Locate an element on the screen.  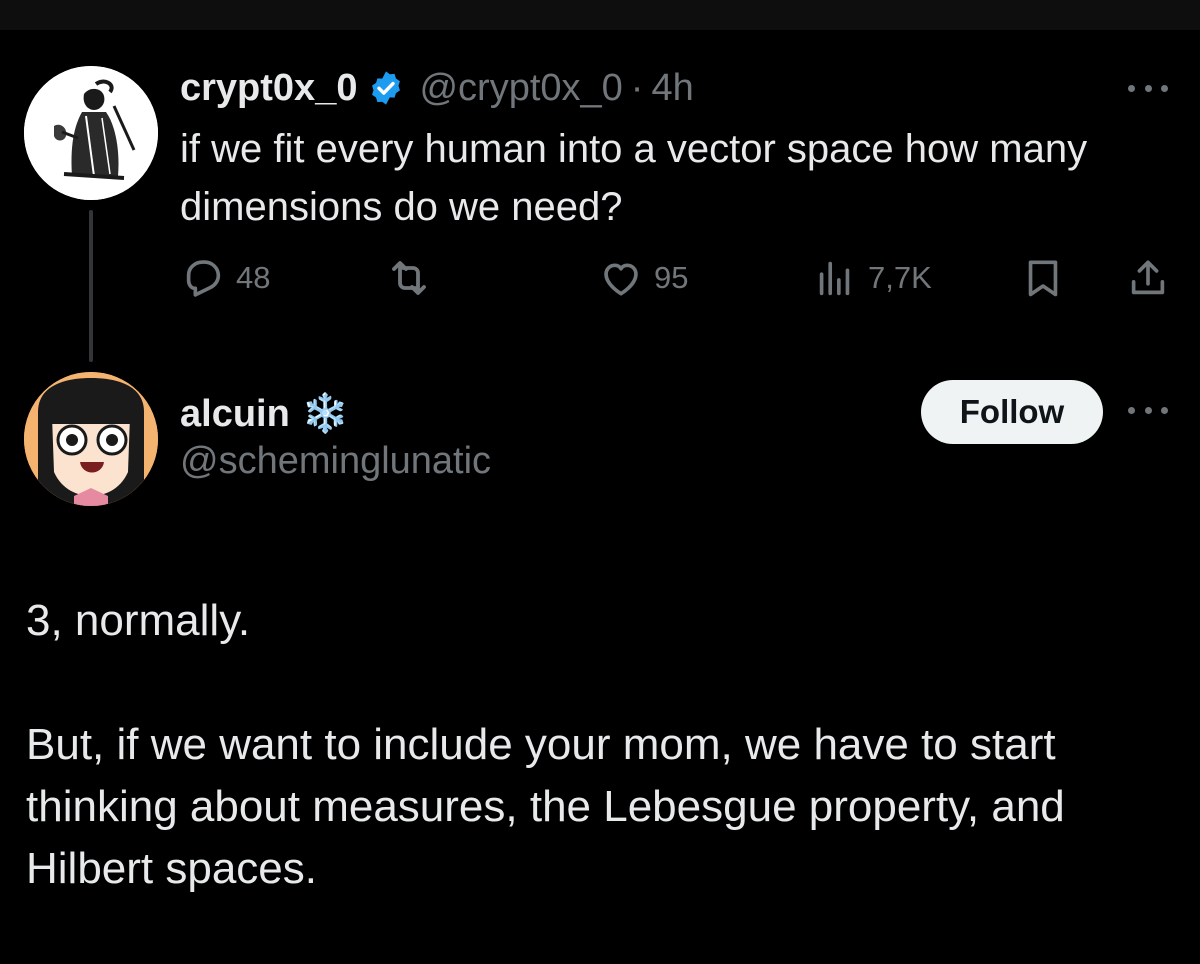
reply-display-name: alcuin is located at coordinates (235, 414).